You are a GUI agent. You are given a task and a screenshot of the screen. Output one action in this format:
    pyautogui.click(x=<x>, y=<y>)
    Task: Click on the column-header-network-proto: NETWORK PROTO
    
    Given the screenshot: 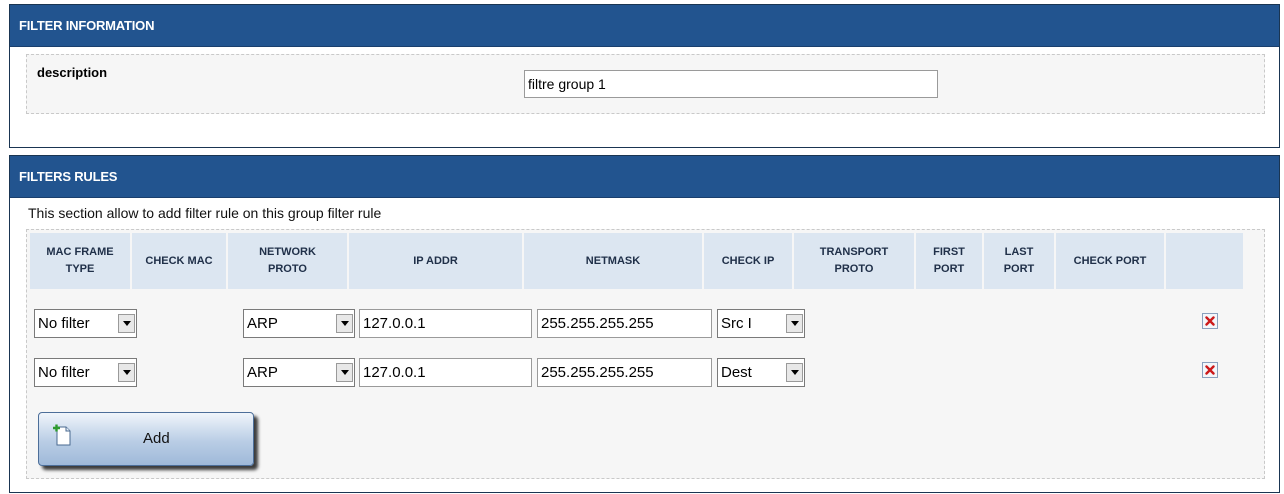 What is the action you would take?
    pyautogui.click(x=287, y=261)
    